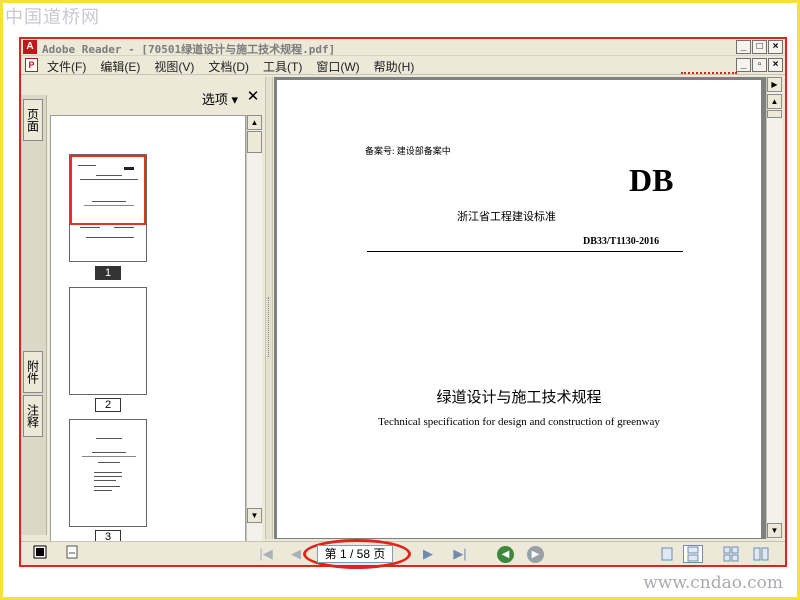 The image size is (800, 600). What do you see at coordinates (693, 554) in the screenshot?
I see `continuous-view-icon` at bounding box center [693, 554].